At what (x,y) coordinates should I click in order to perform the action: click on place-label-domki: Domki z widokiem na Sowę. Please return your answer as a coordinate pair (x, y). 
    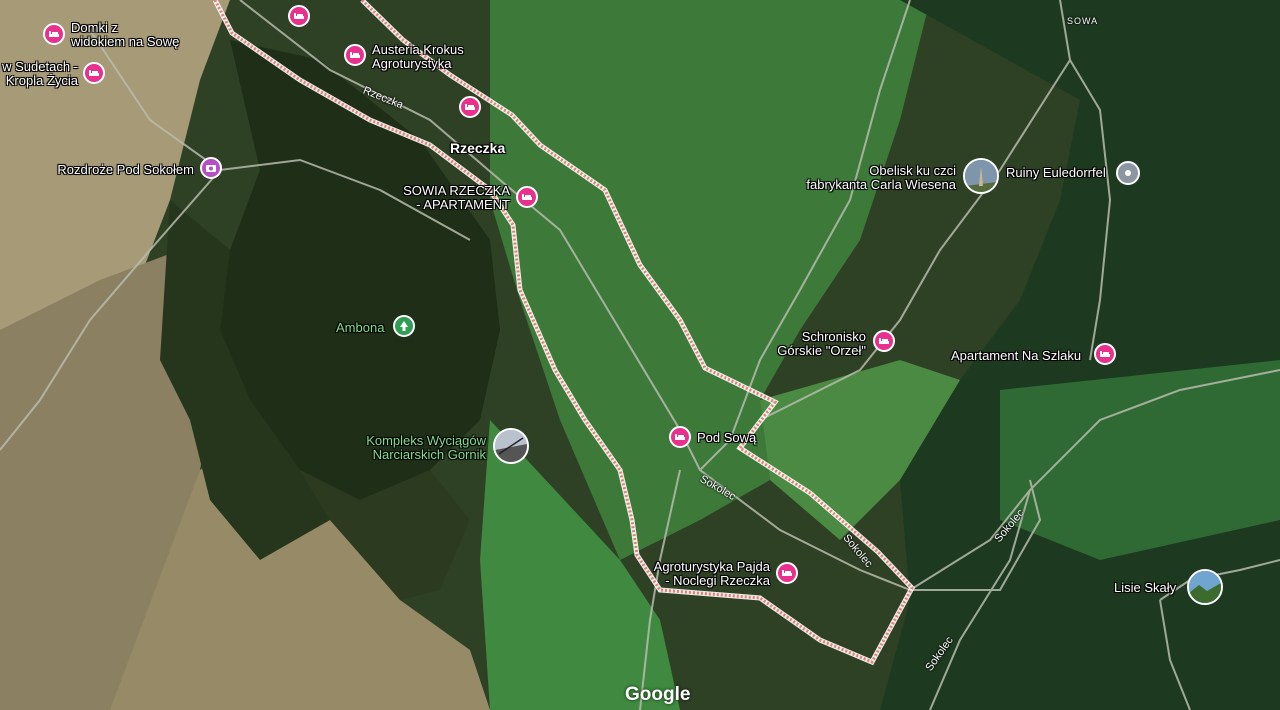
    Looking at the image, I should click on (125, 35).